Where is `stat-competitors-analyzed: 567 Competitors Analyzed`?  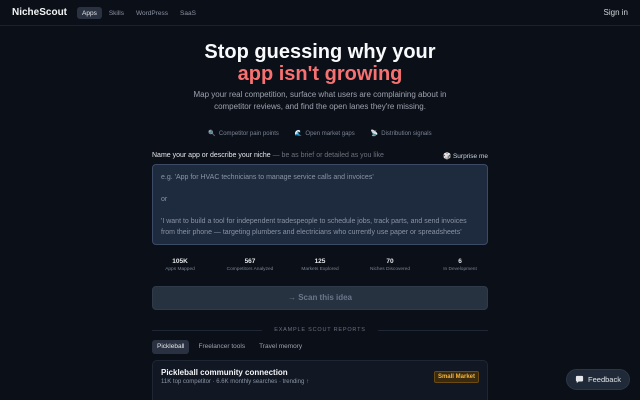
stat-competitors-analyzed: 567 Competitors Analyzed is located at coordinates (250, 265).